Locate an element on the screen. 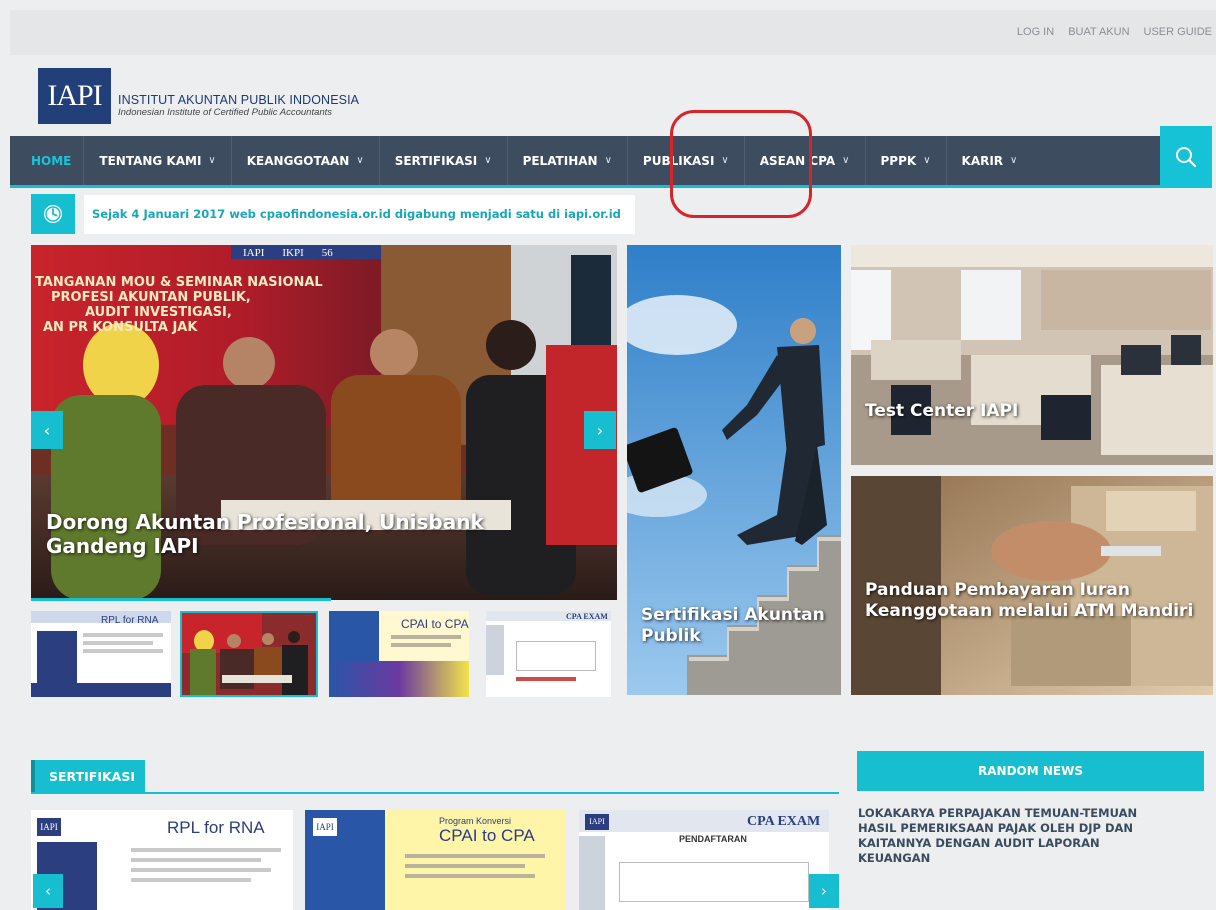  nav-tentang-kami: TENTANG KAMI ∨ is located at coordinates (158, 160).